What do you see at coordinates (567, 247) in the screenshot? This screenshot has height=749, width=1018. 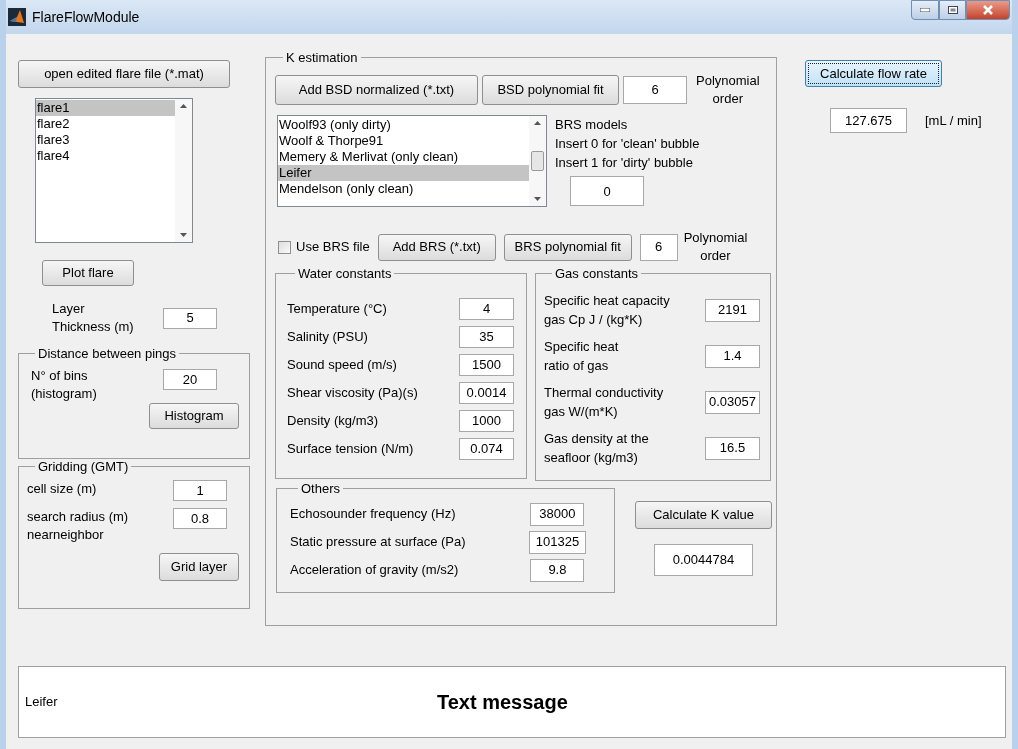 I see `brs-fit-button: BRS polynomial fit` at bounding box center [567, 247].